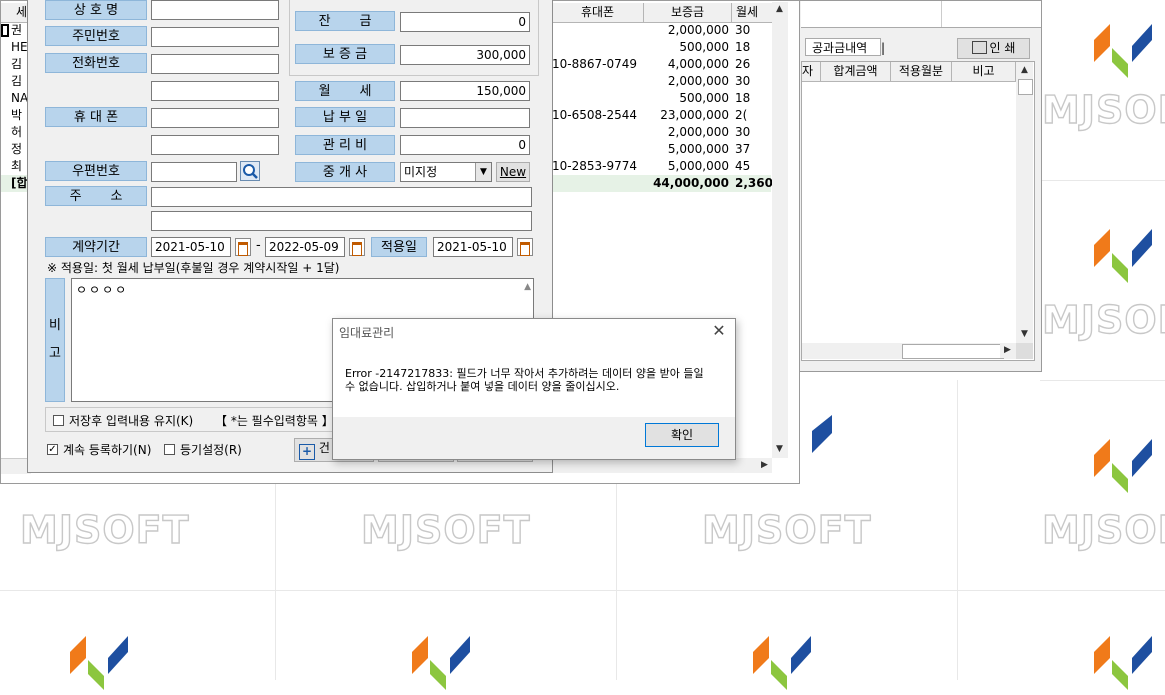 This screenshot has height=695, width=1165. I want to click on new-agent-button: New, so click(513, 172).